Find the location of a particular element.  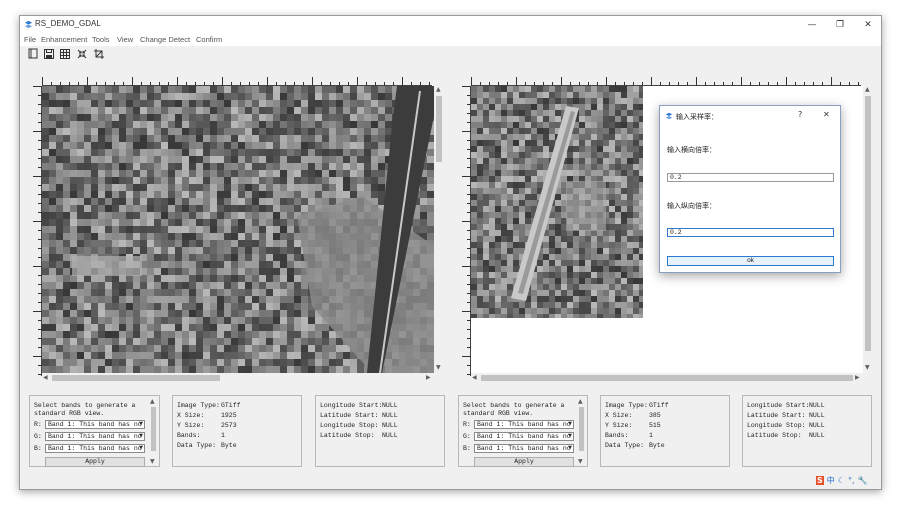

lat-stop-label: Latitude Stop: is located at coordinates (774, 435).